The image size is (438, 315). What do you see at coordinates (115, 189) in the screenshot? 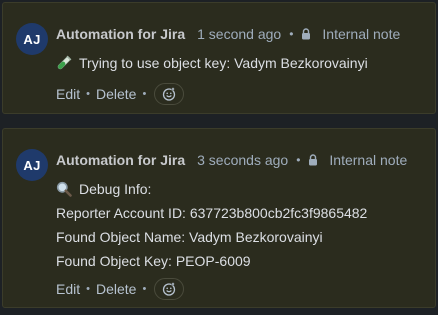
I see `comment-text: Debug Info:` at bounding box center [115, 189].